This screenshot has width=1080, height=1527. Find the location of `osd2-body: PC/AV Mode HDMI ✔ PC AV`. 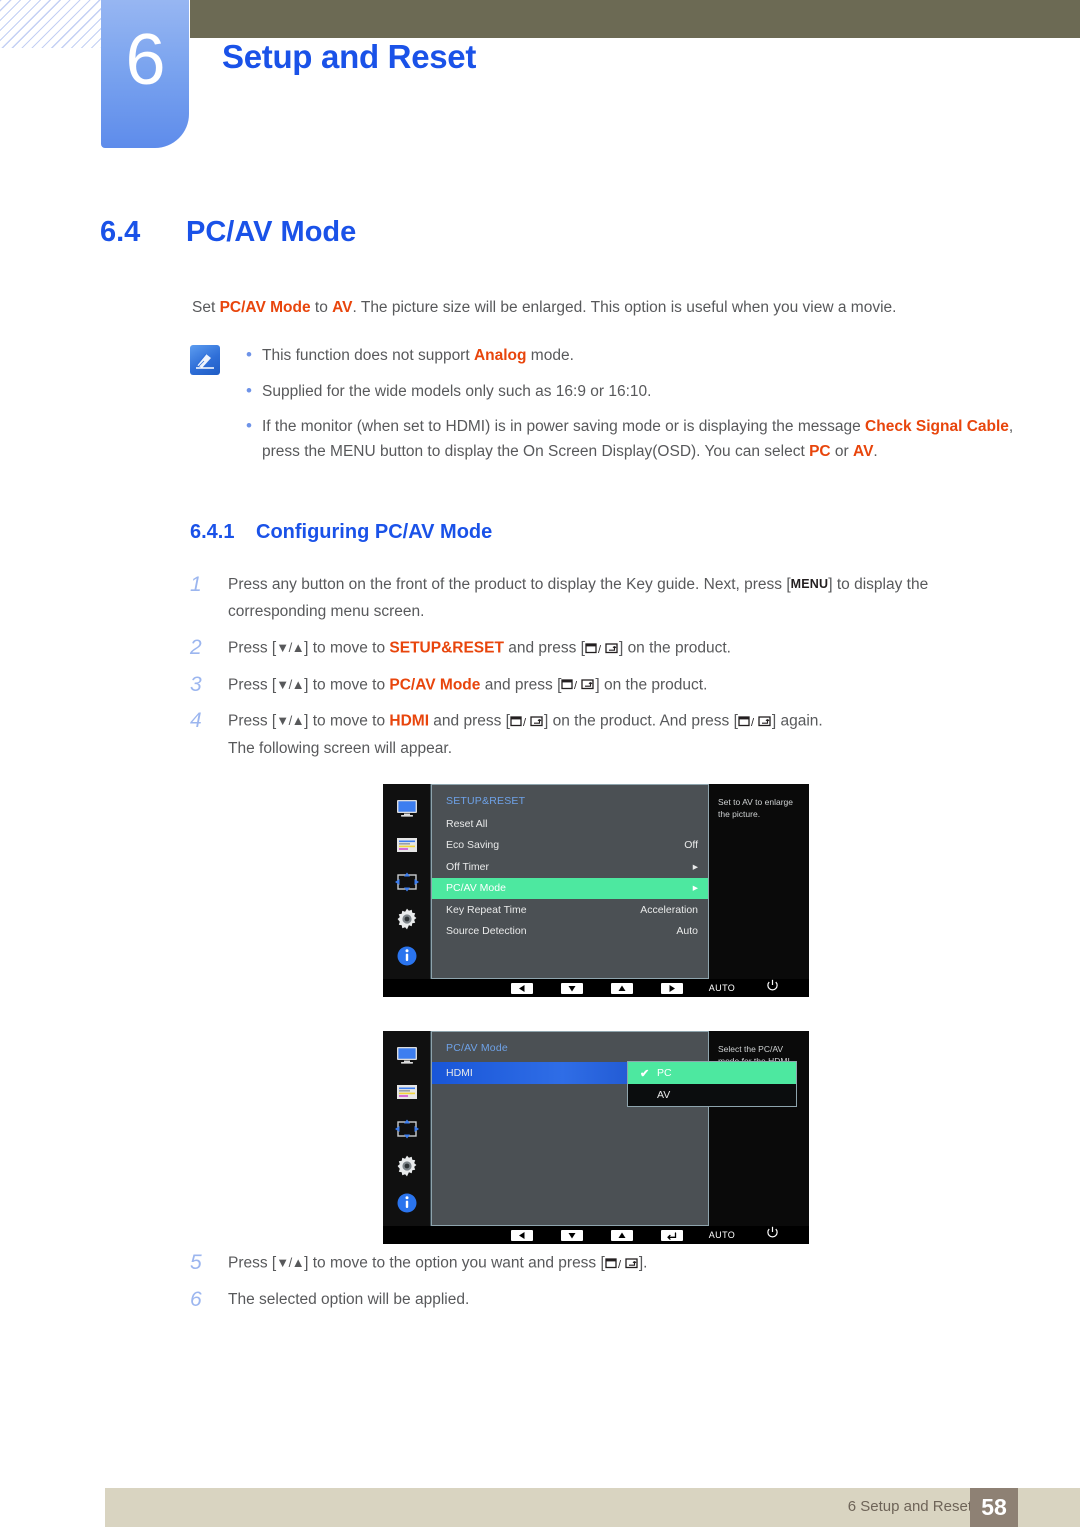

osd2-body: PC/AV Mode HDMI ✔ PC AV is located at coordinates (614, 1128).